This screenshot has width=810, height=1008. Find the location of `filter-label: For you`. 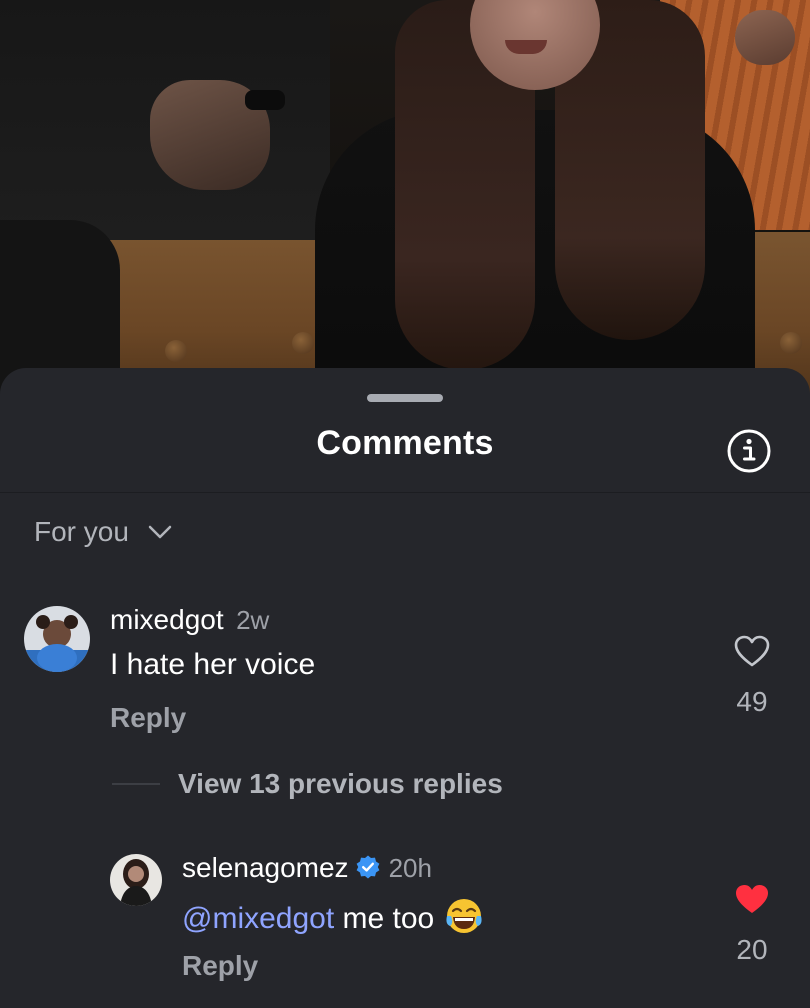

filter-label: For you is located at coordinates (81, 531).